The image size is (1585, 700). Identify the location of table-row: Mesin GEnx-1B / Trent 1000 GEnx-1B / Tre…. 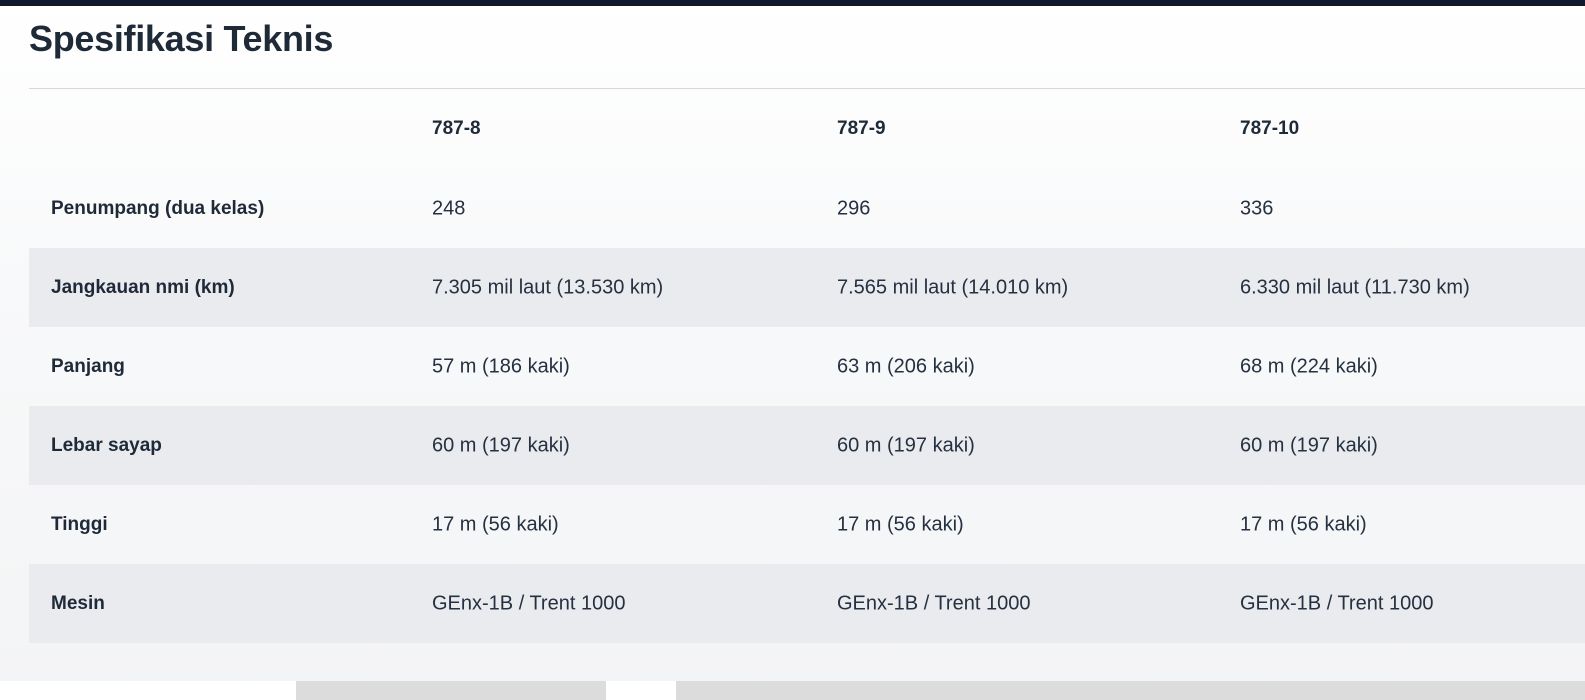
(807, 603).